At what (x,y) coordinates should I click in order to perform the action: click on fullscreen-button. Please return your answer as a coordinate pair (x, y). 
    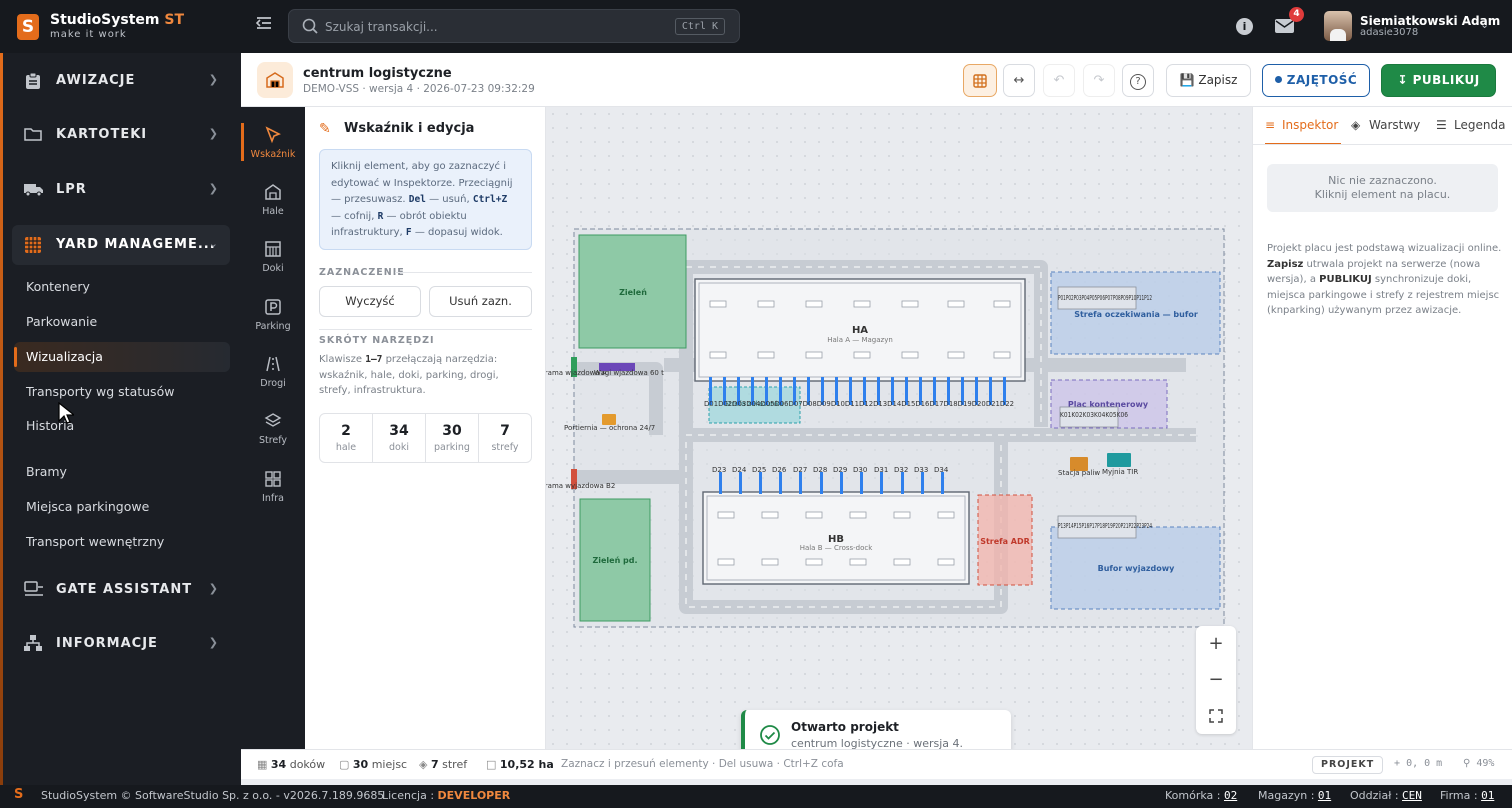
    Looking at the image, I should click on (1216, 716).